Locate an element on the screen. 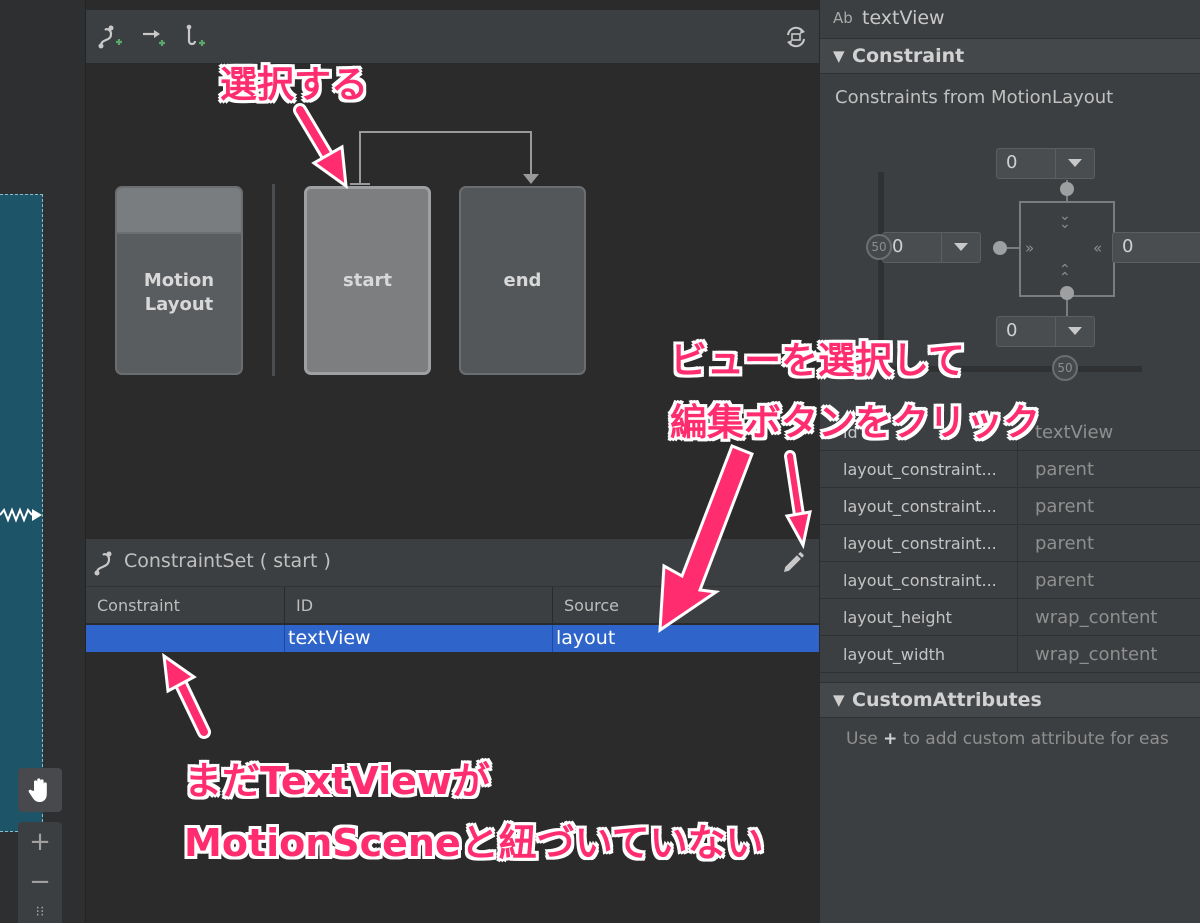 Image resolution: width=1200 pixels, height=923 pixels. annotation-select-view: ビューを選択して is located at coordinates (817, 360).